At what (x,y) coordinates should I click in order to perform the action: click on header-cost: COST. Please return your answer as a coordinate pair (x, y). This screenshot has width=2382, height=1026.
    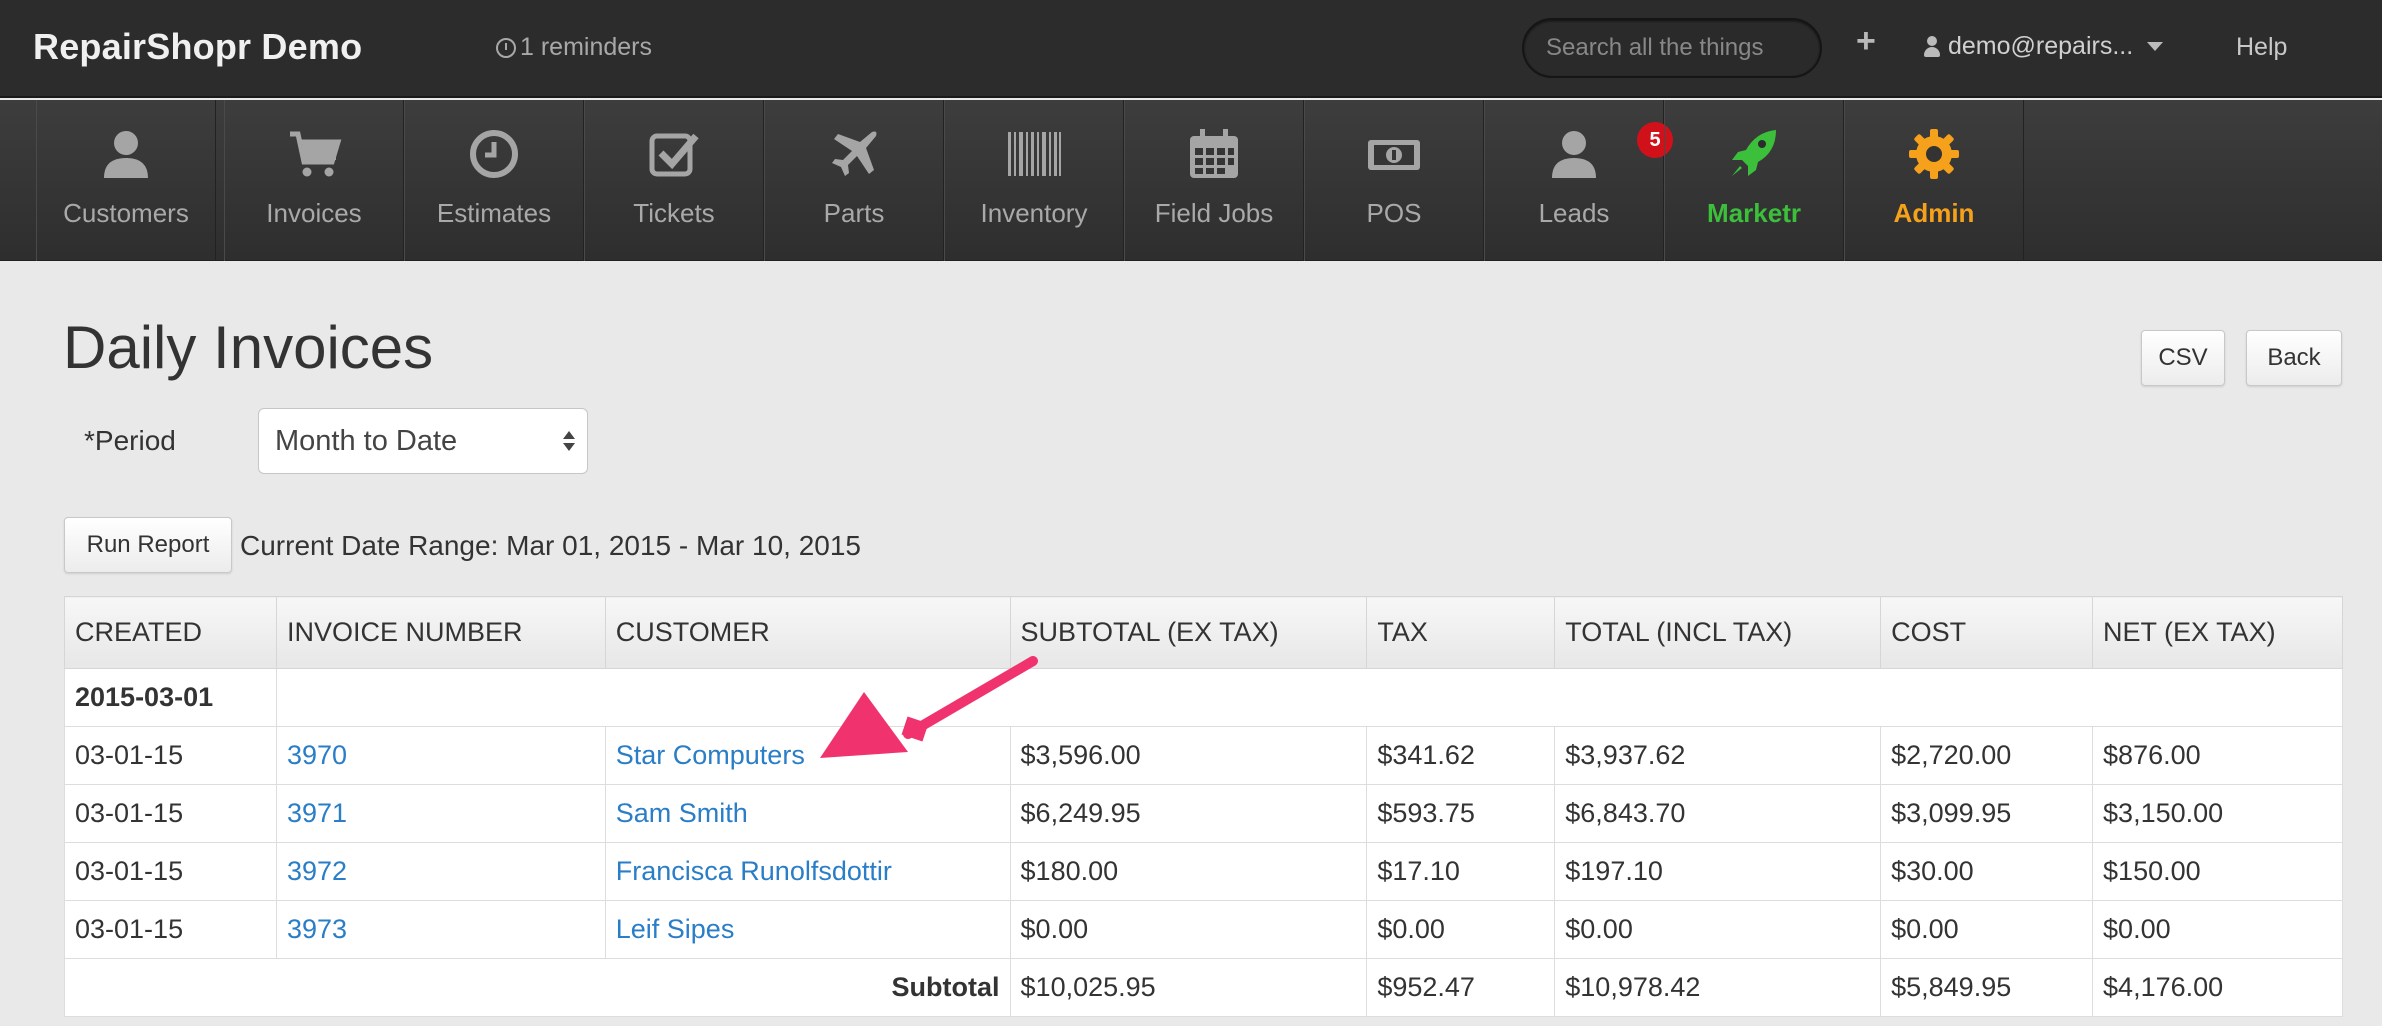
    Looking at the image, I should click on (1987, 632).